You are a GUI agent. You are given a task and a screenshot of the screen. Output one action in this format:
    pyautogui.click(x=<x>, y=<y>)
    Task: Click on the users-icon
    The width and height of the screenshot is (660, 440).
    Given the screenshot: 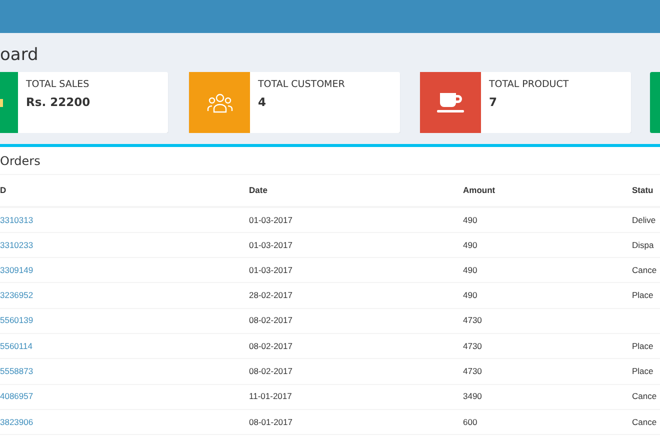 What is the action you would take?
    pyautogui.click(x=219, y=102)
    